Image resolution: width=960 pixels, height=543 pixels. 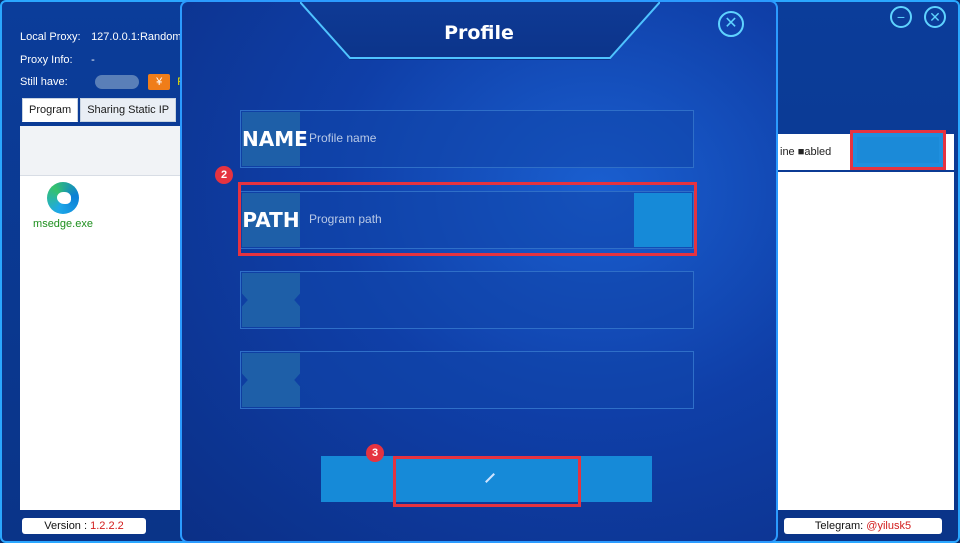 What do you see at coordinates (888, 526) in the screenshot?
I see `telegram-link: @yilusk5` at bounding box center [888, 526].